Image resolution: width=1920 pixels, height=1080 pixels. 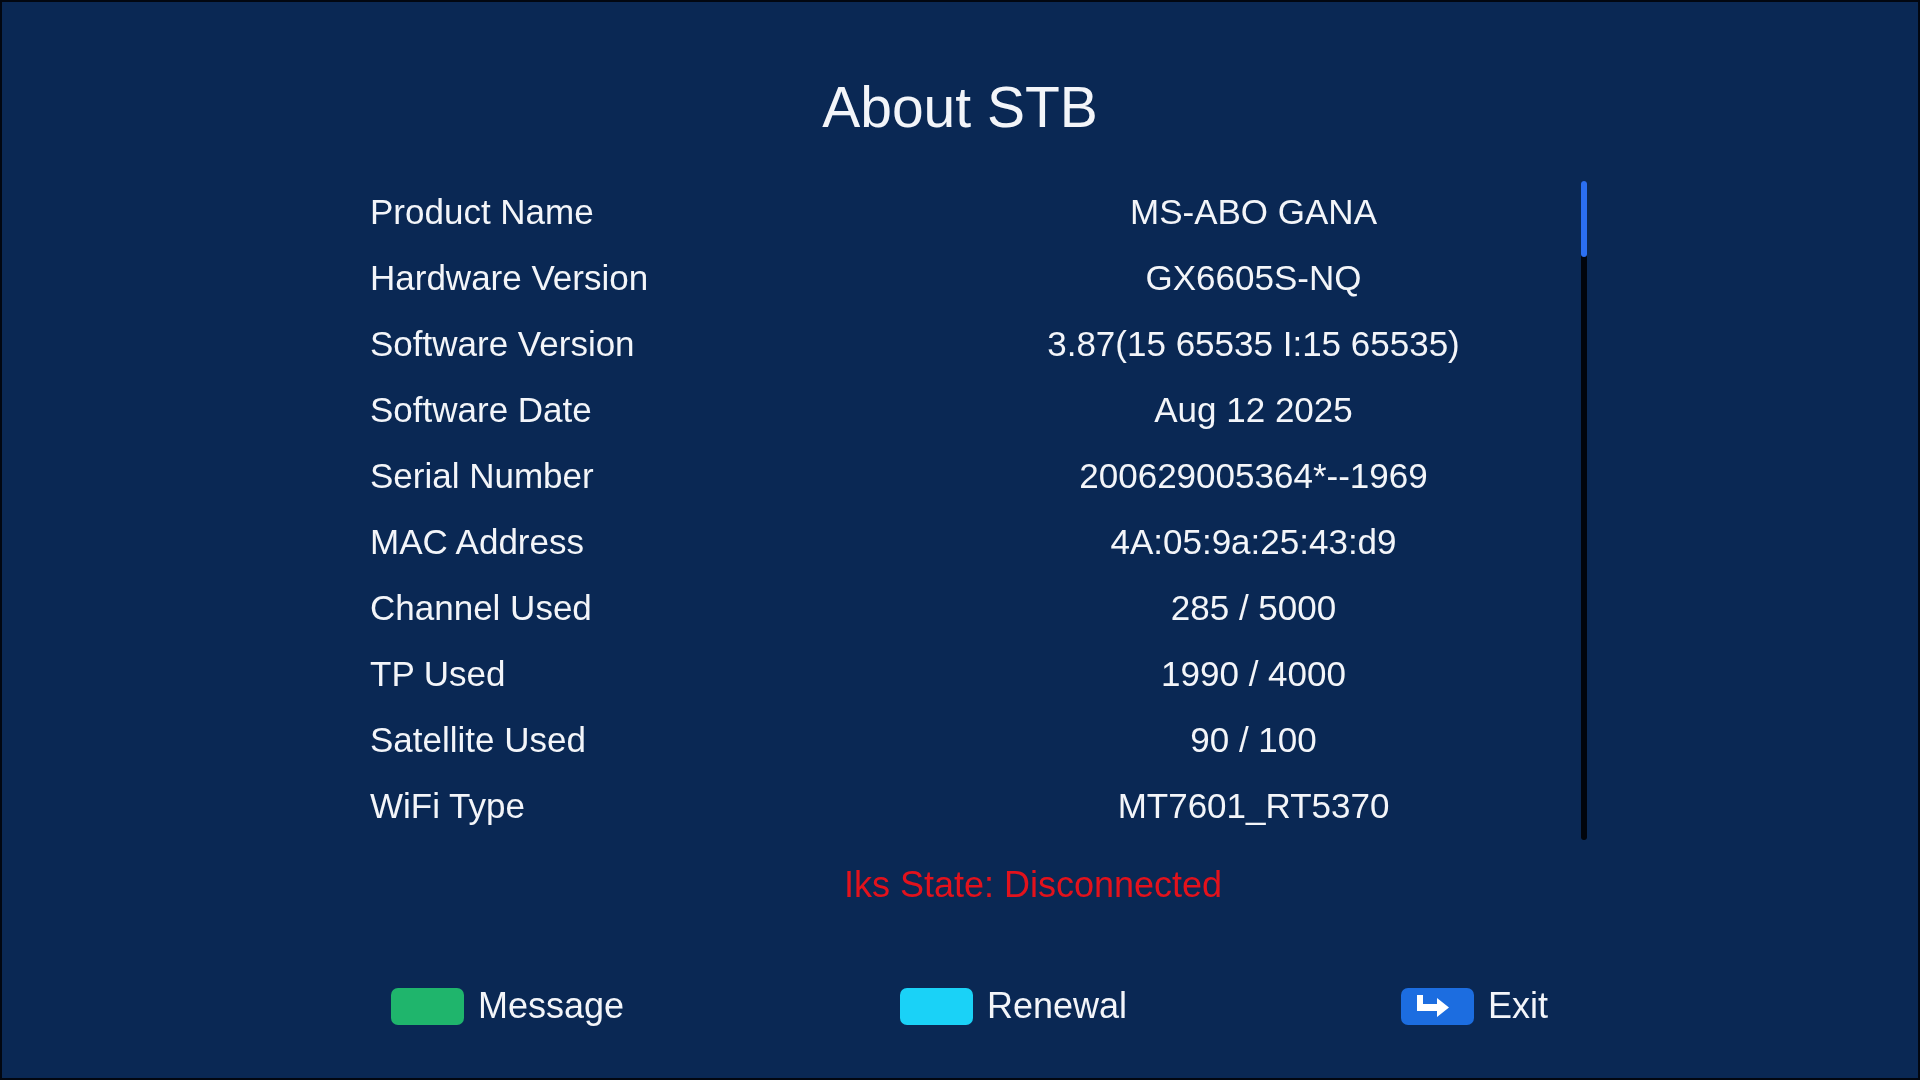 What do you see at coordinates (960, 107) in the screenshot?
I see `screen-title: About STB` at bounding box center [960, 107].